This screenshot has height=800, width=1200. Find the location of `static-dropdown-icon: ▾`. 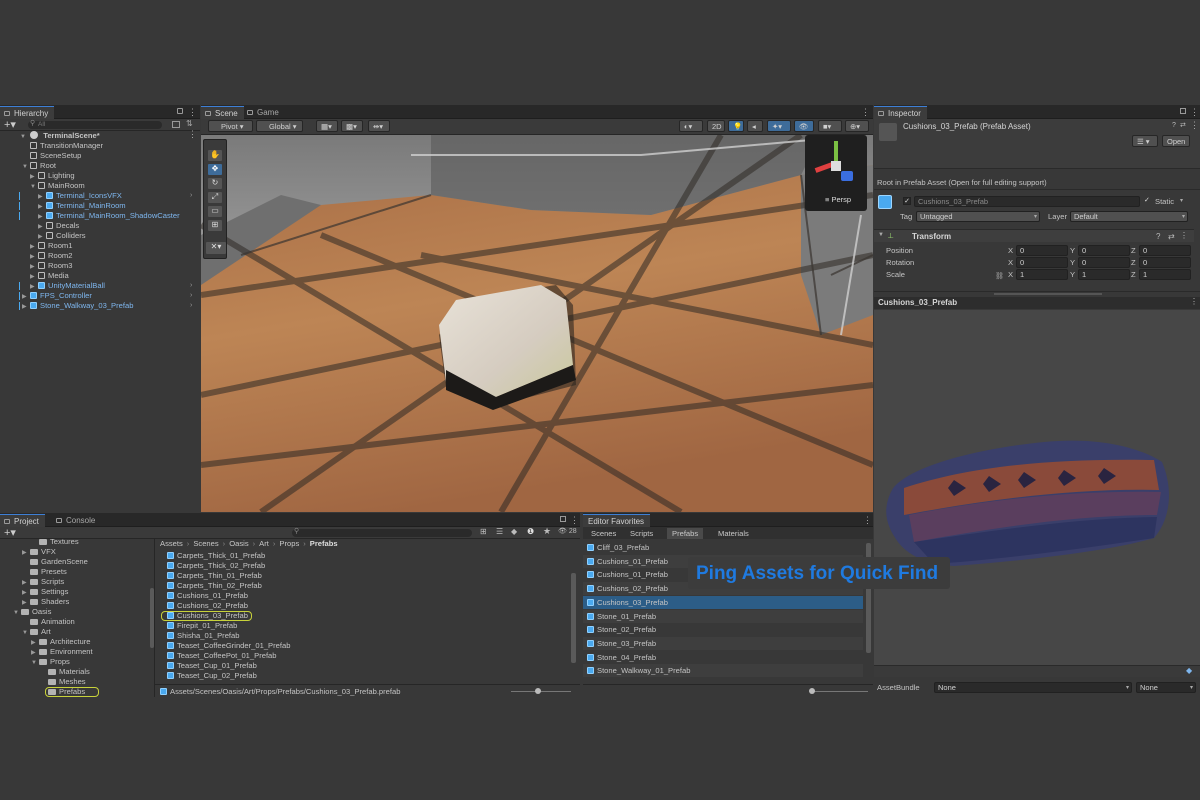

static-dropdown-icon: ▾ is located at coordinates (1181, 200).